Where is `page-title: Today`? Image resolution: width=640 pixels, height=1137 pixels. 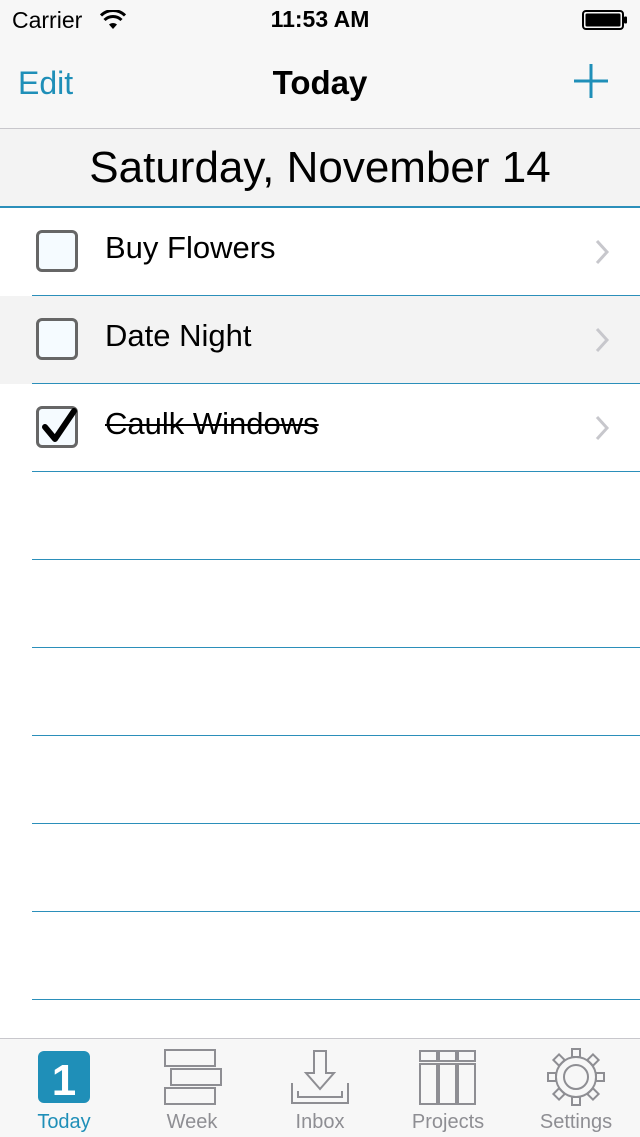 page-title: Today is located at coordinates (320, 82).